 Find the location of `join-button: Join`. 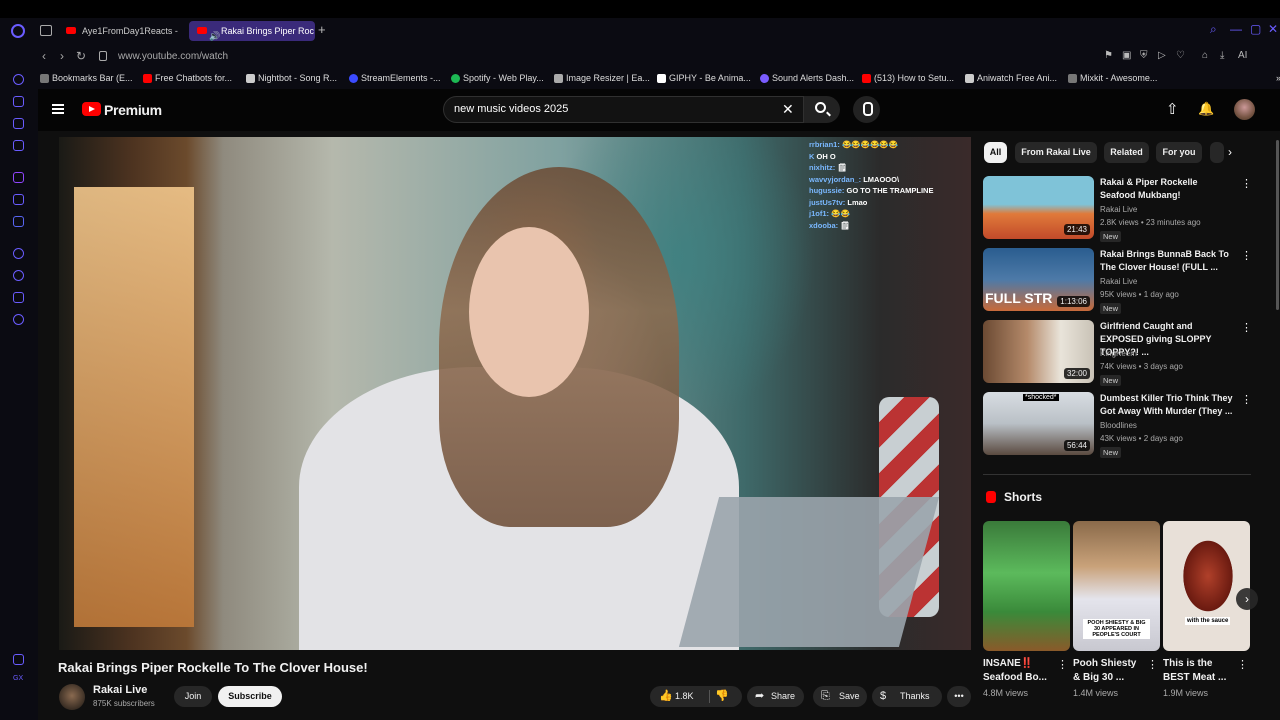

join-button: Join is located at coordinates (193, 696).